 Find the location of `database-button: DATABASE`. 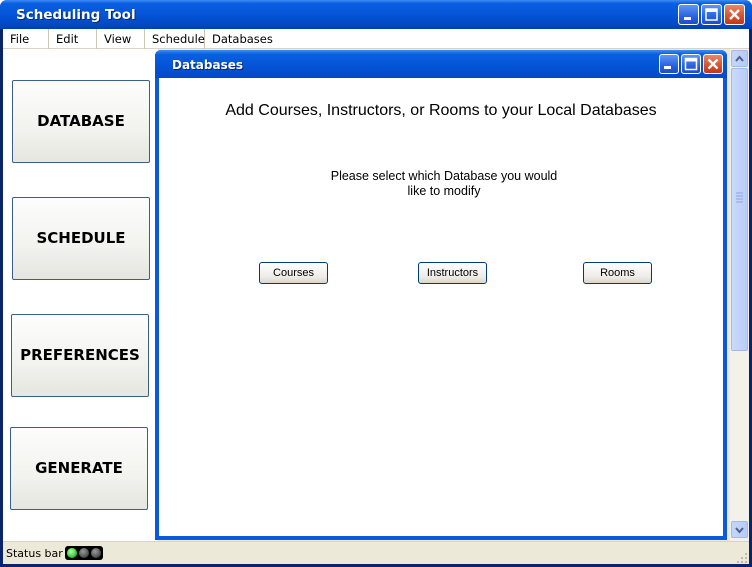

database-button: DATABASE is located at coordinates (81, 121).